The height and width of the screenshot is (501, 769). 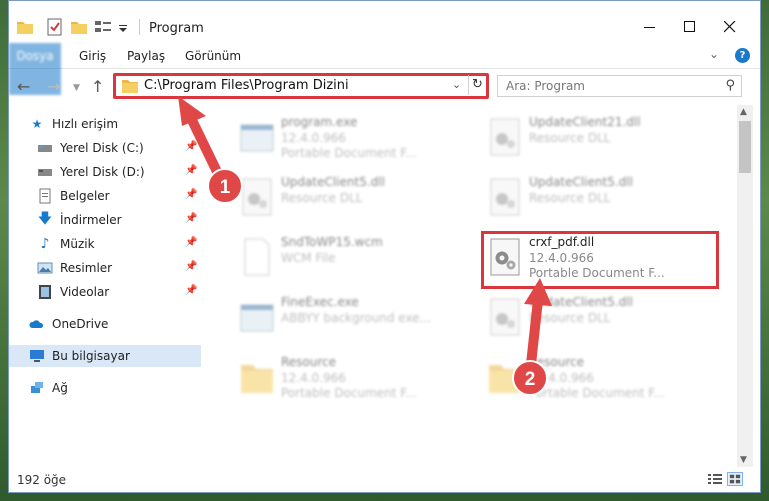 I want to click on minimize-button, so click(x=650, y=27).